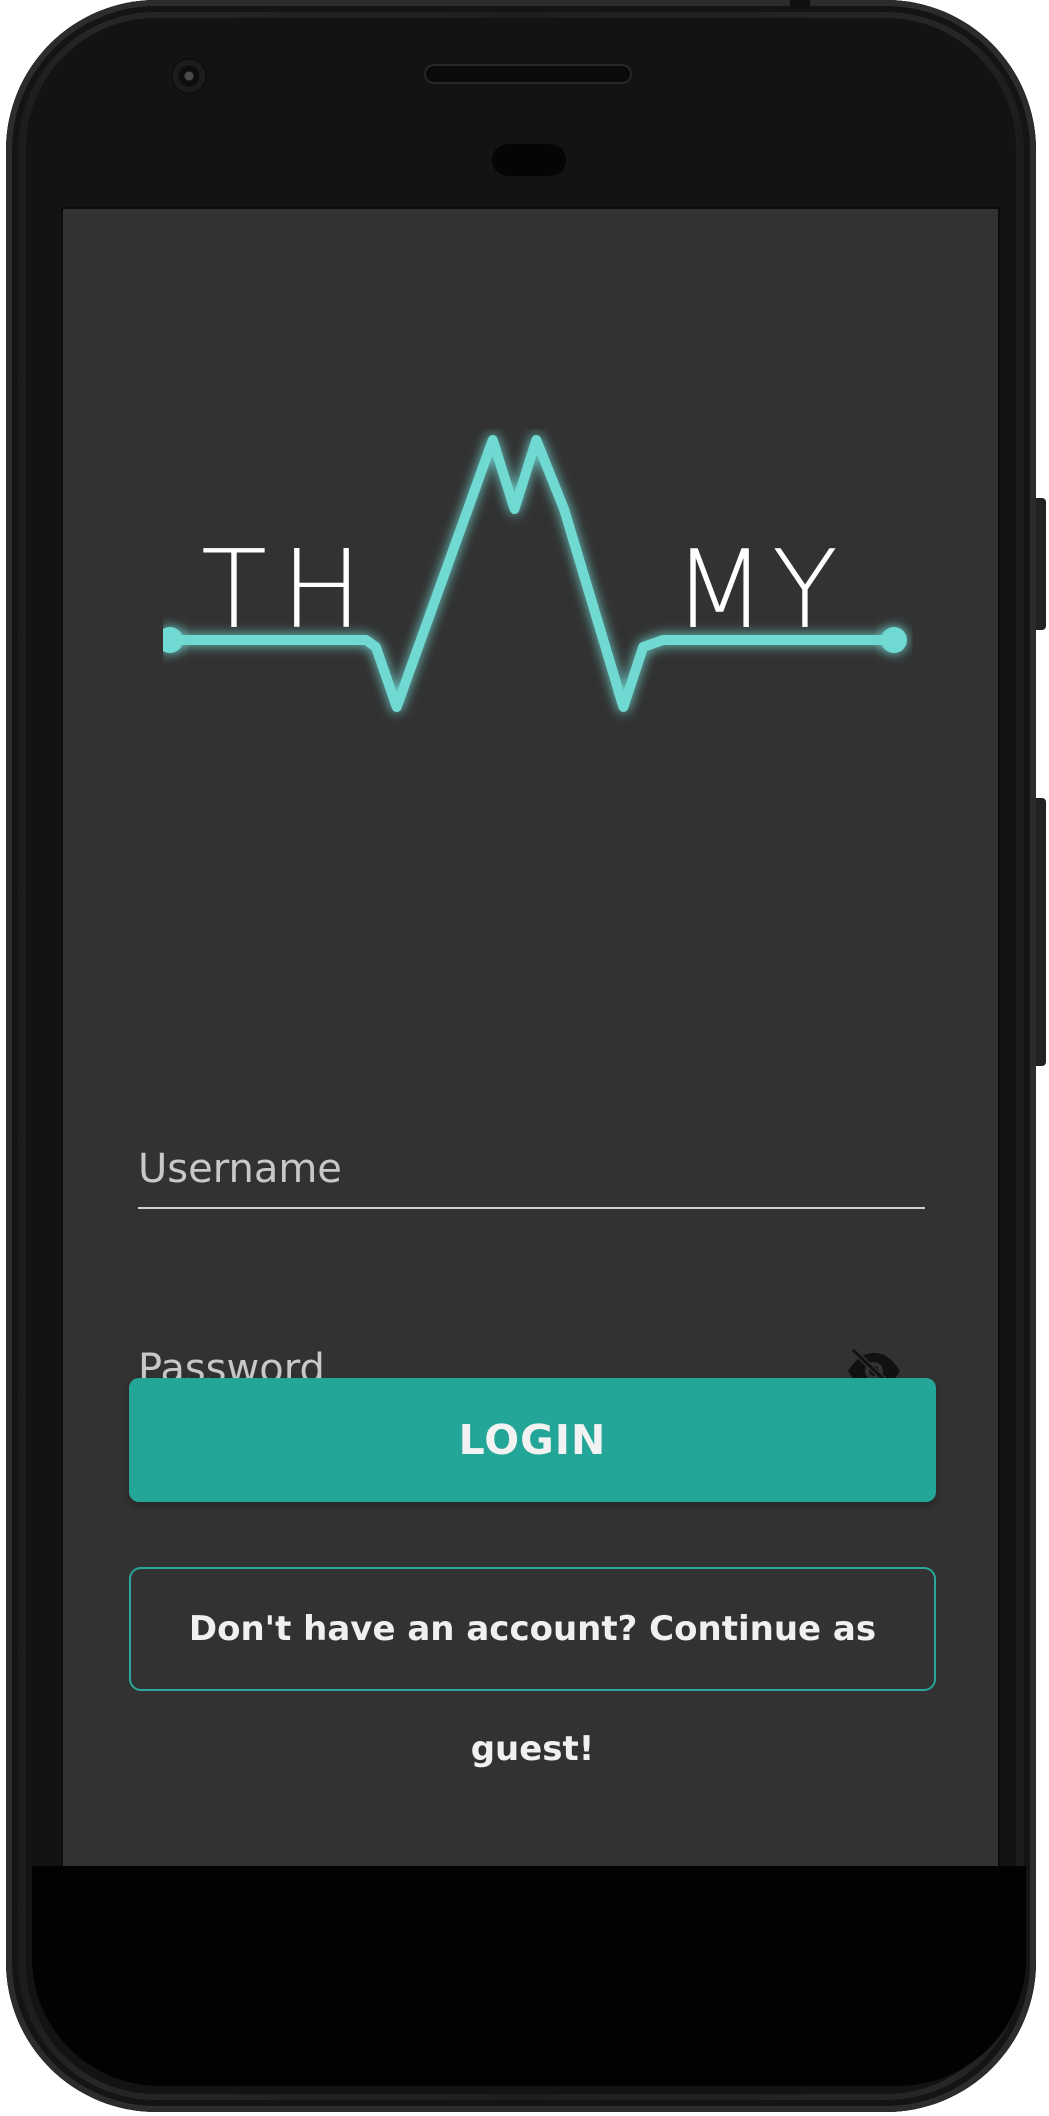  I want to click on earpiece-speaker, so click(528, 74).